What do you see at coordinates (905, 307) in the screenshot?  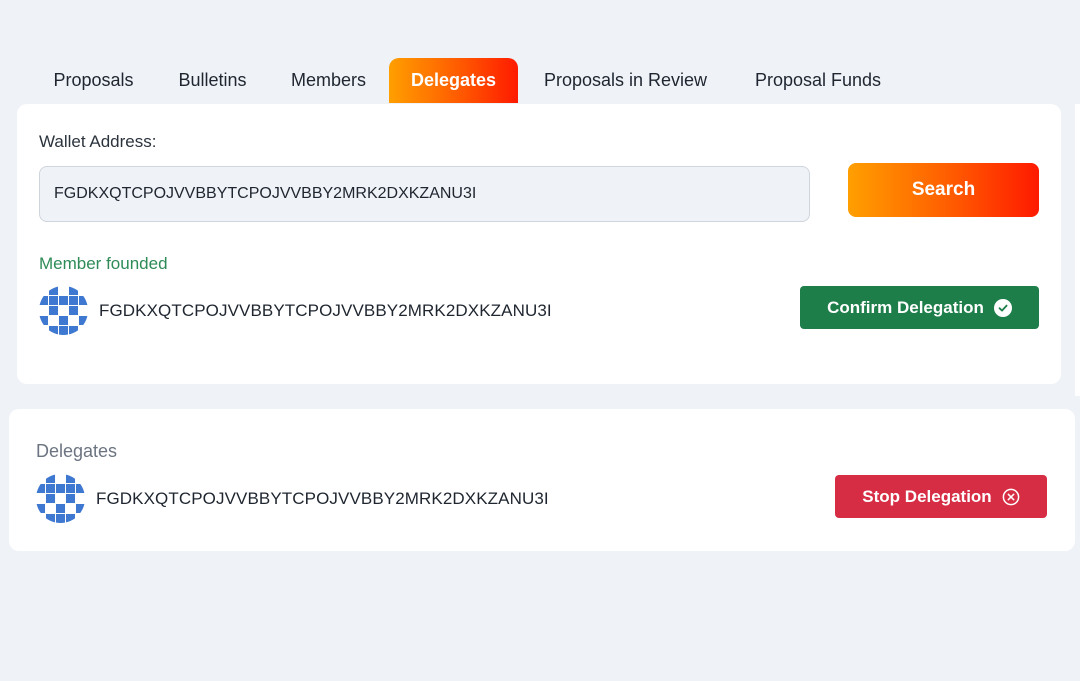 I see `confirm-delegation-label: Confirm Delegation` at bounding box center [905, 307].